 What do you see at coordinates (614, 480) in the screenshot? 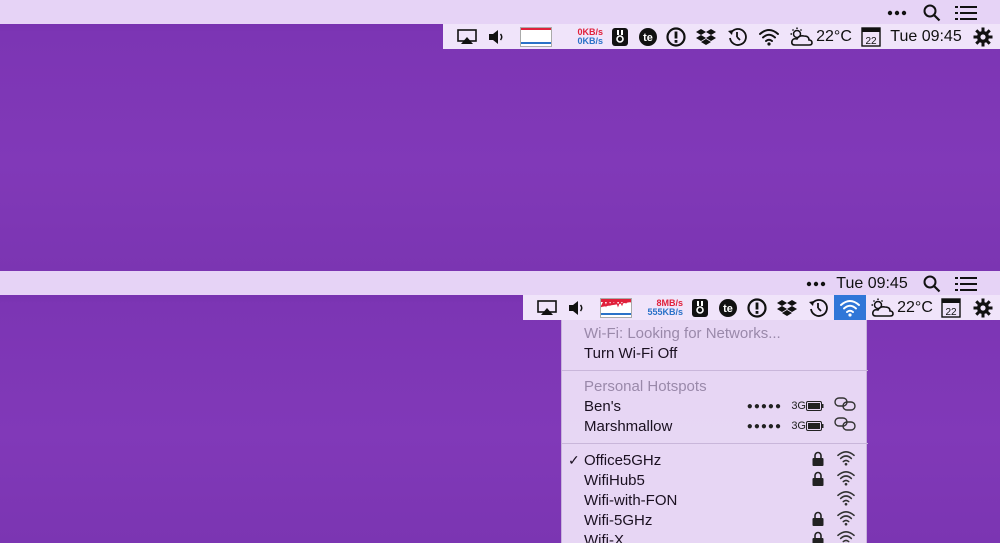
I see `network-name: WifiHub5` at bounding box center [614, 480].